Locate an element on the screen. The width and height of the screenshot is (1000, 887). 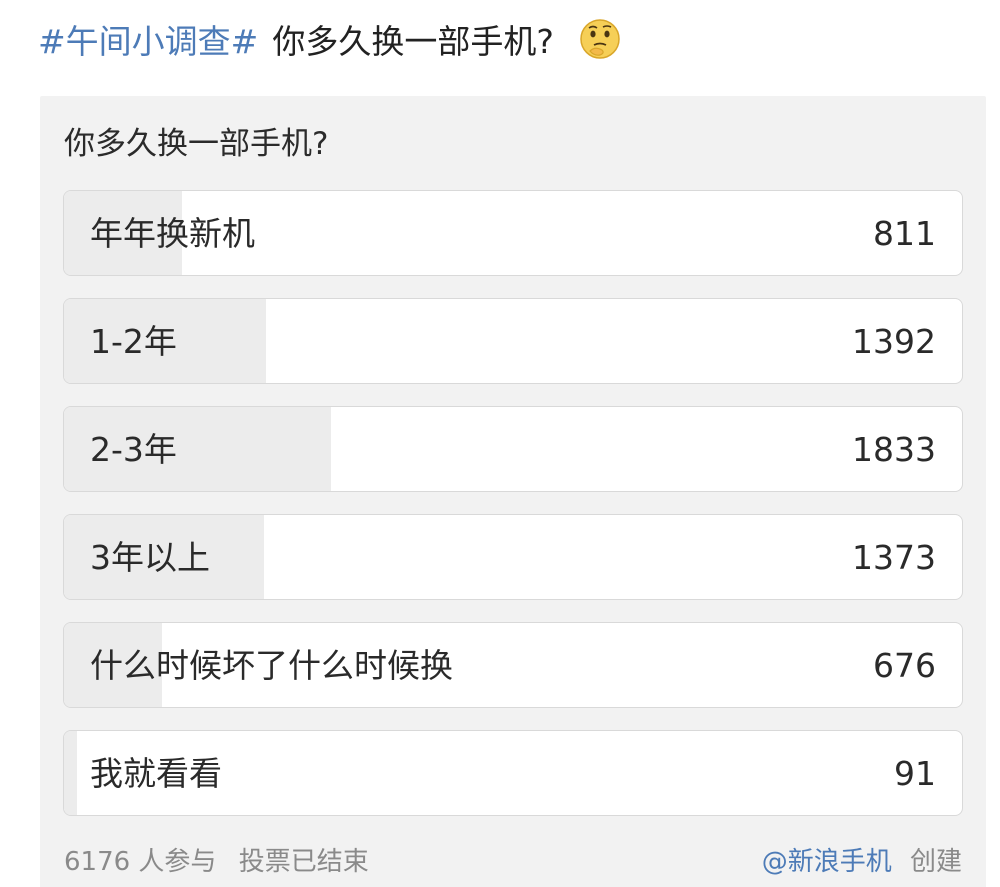
poll-option-3: 2-3年 1833 is located at coordinates (513, 449).